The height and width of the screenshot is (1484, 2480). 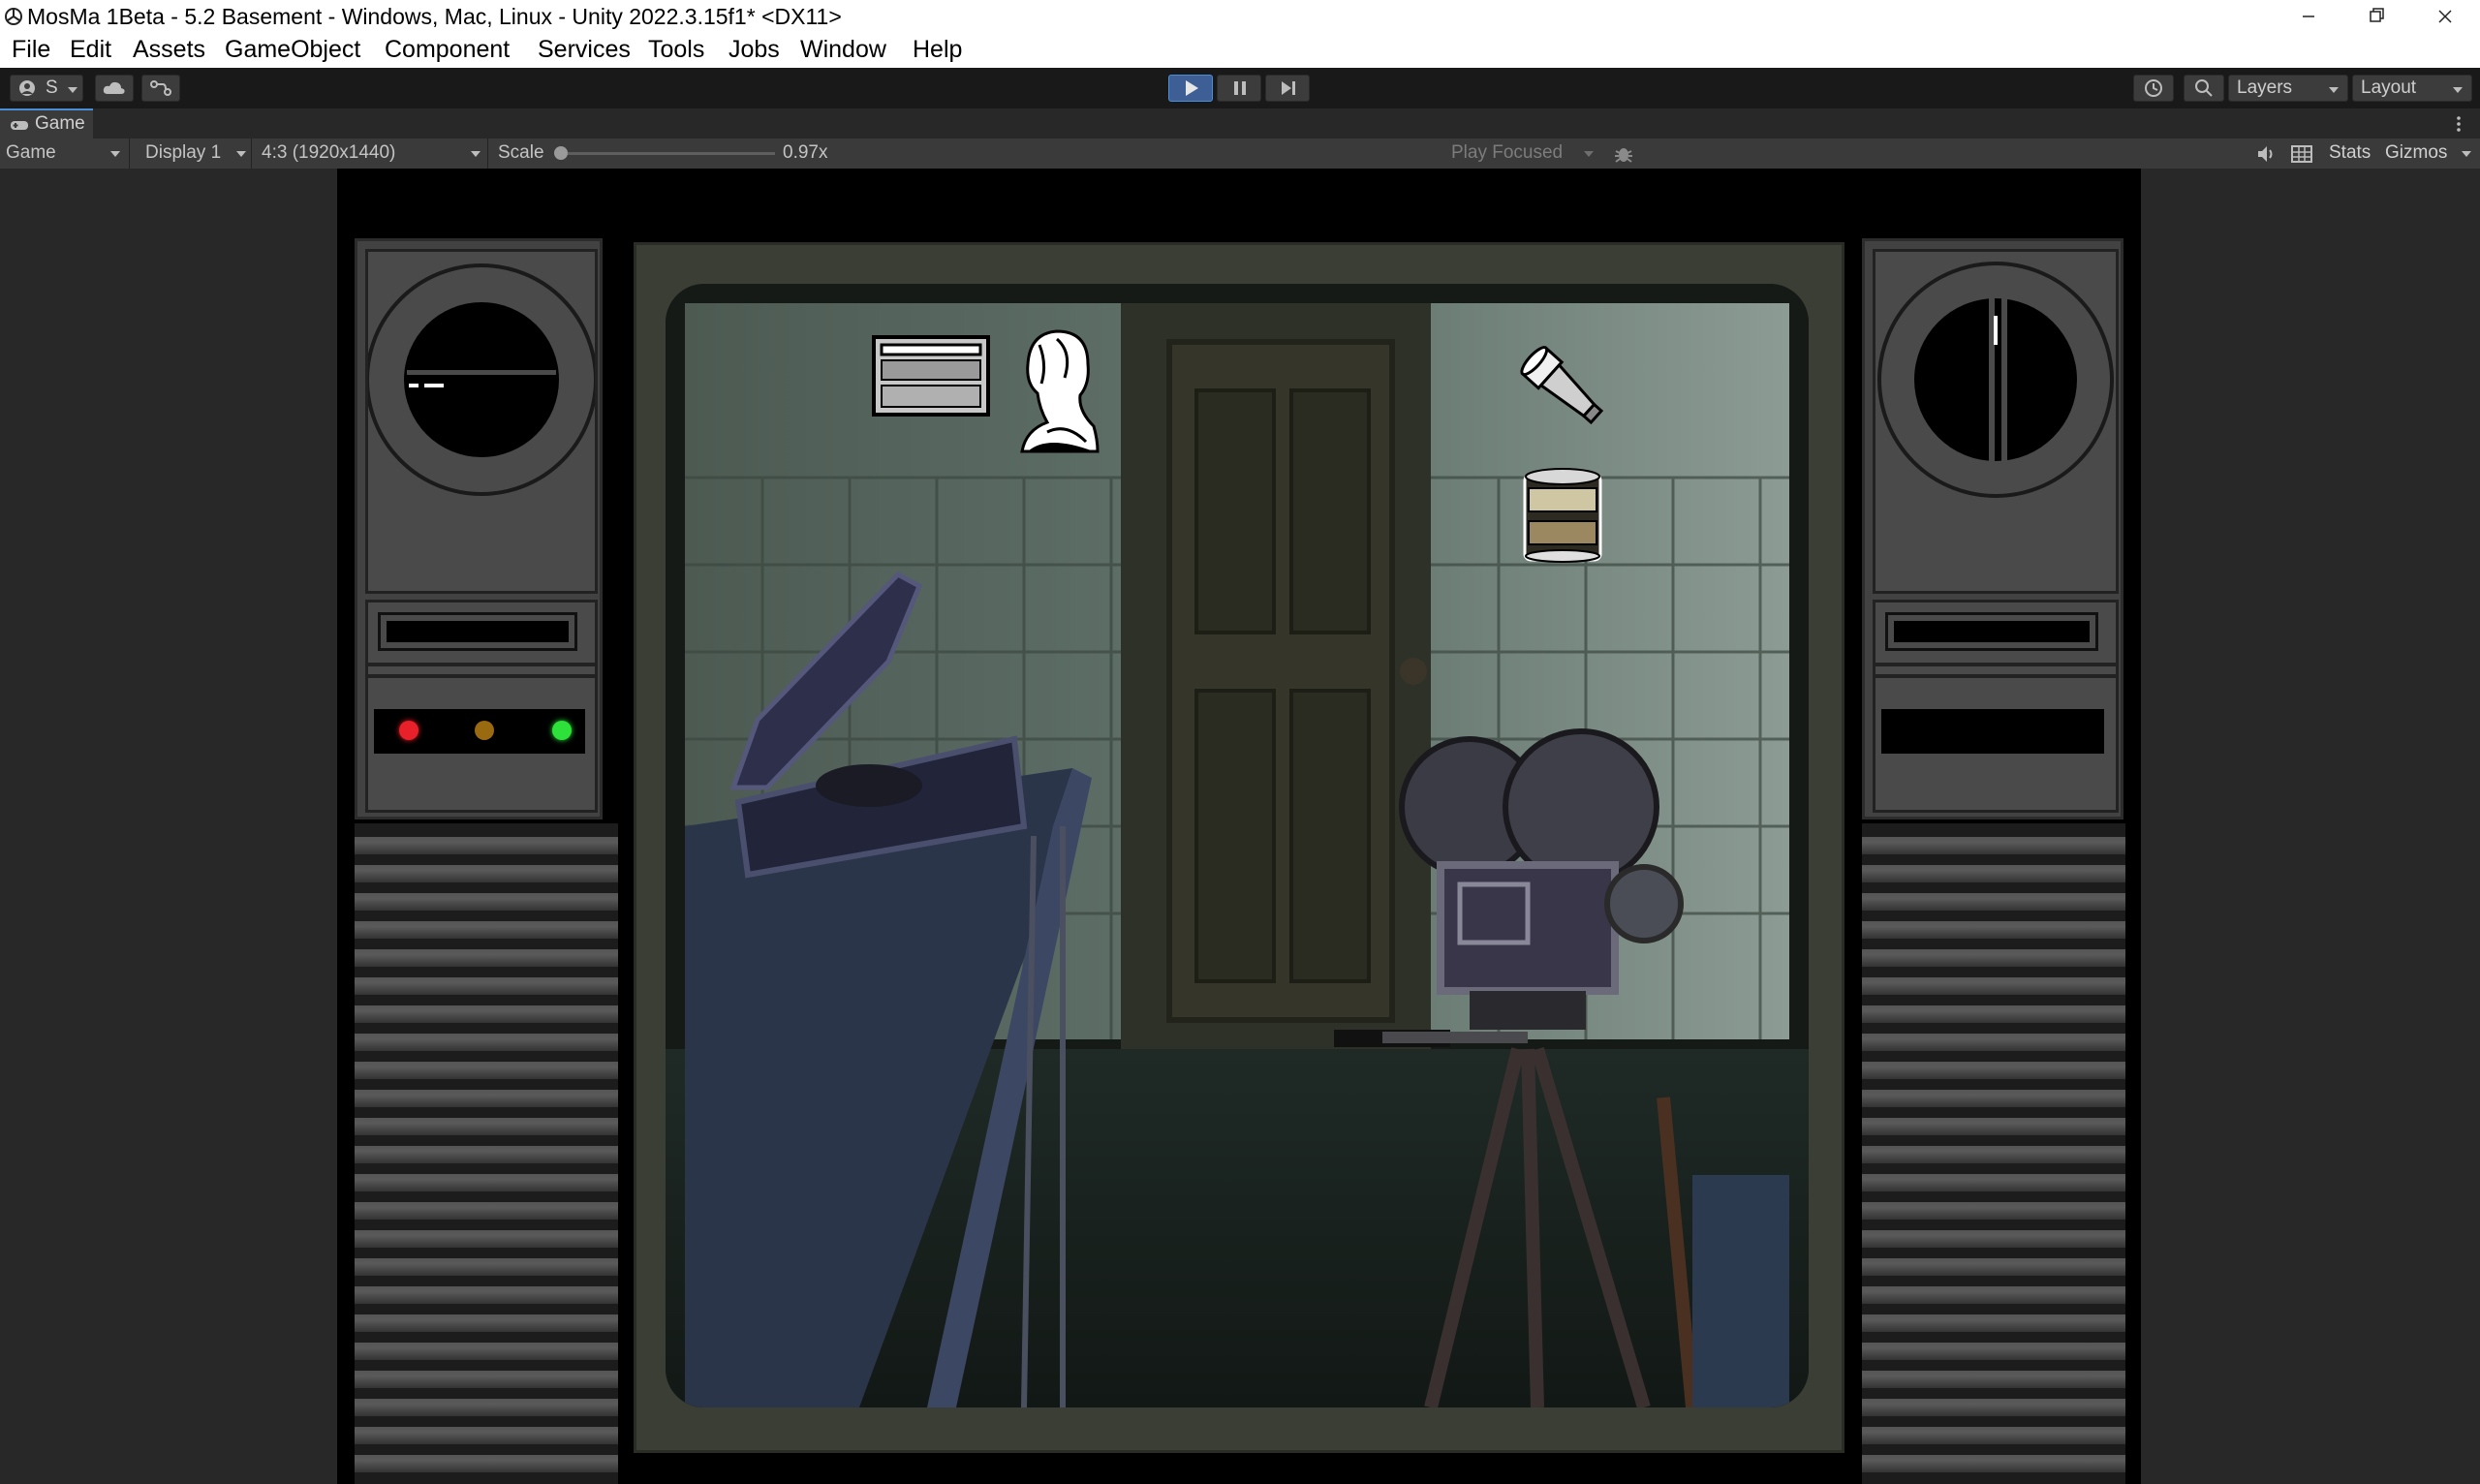 I want to click on cloud-button, so click(x=114, y=88).